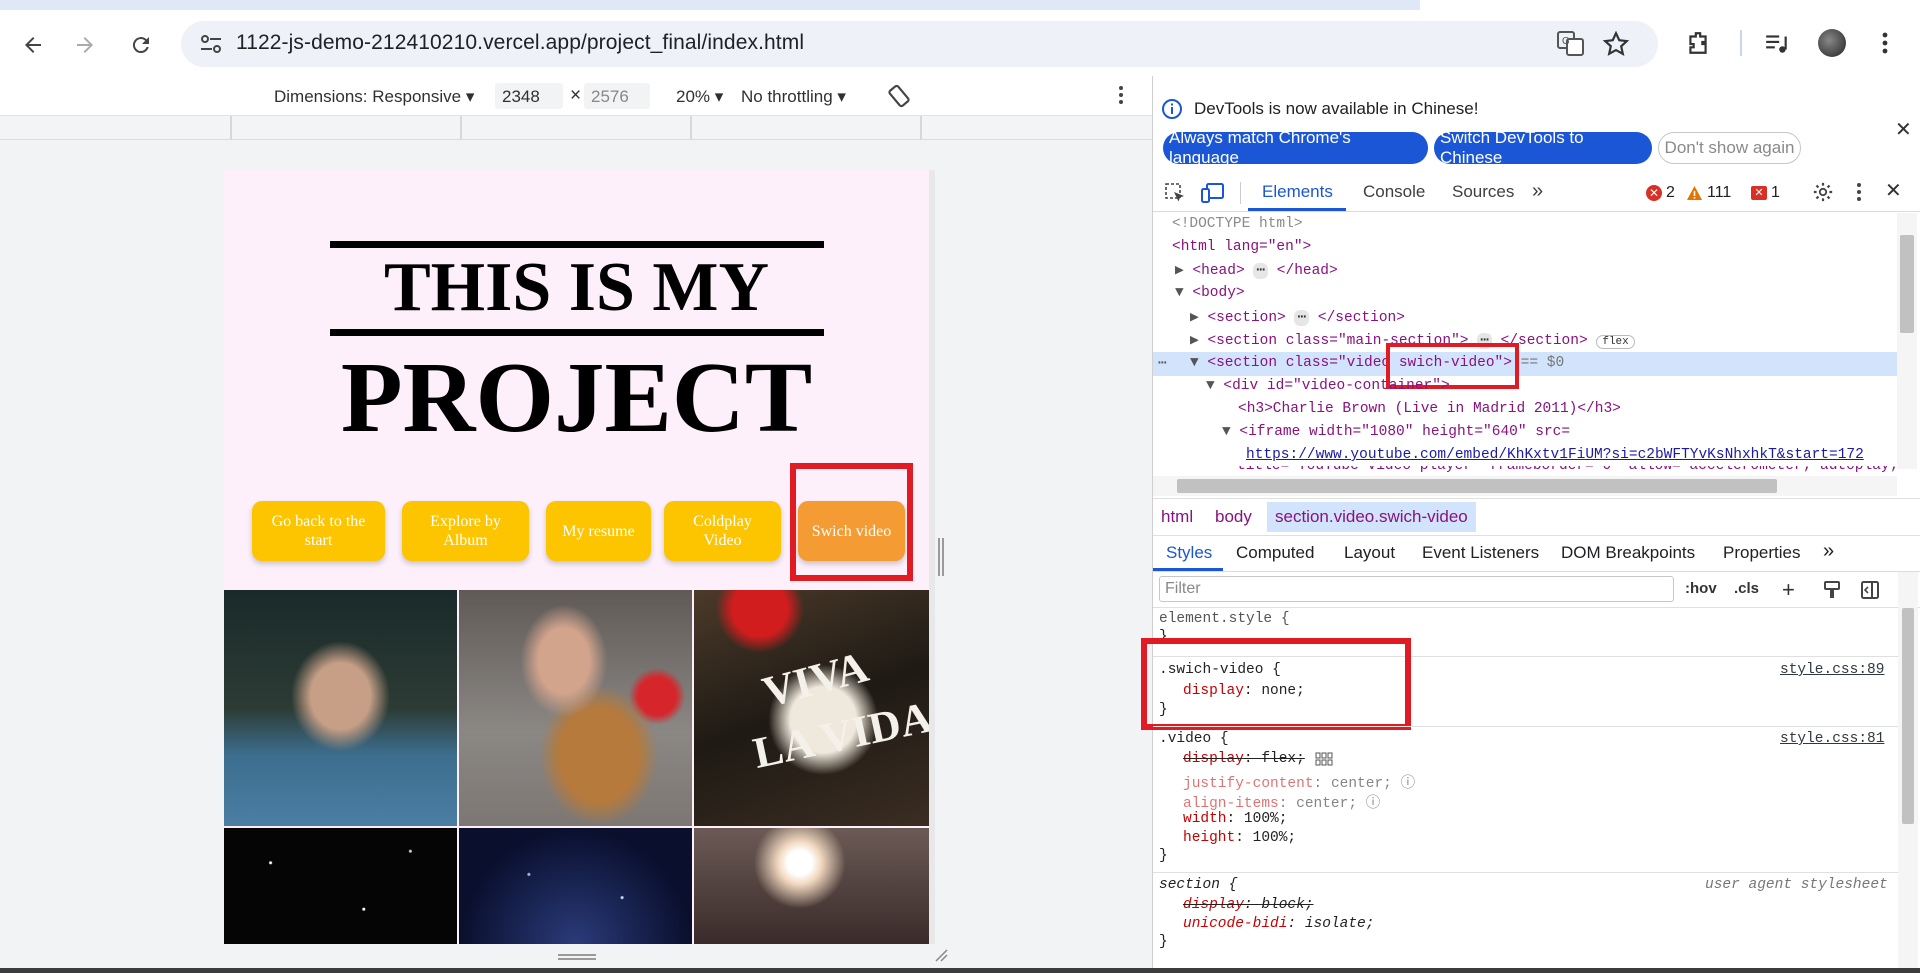 The width and height of the screenshot is (1920, 973). What do you see at coordinates (1235, 819) in the screenshot?
I see `video-prop-width: width: 100%;` at bounding box center [1235, 819].